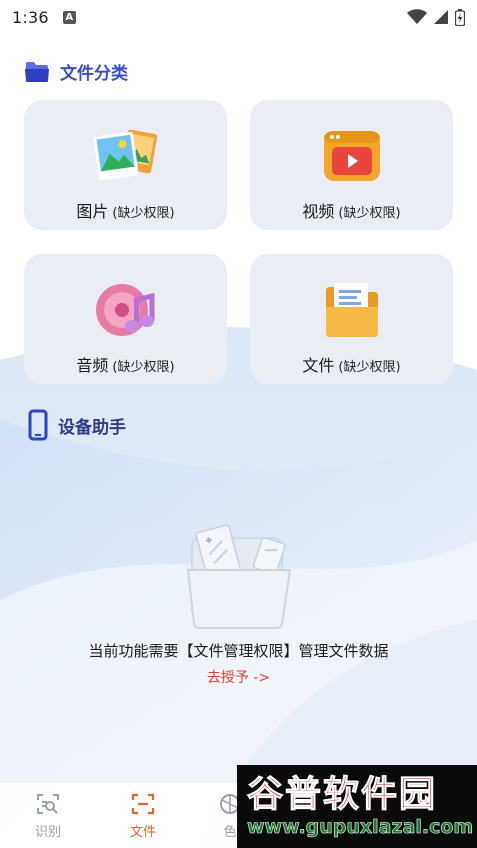 The height and width of the screenshot is (848, 477). Describe the element at coordinates (460, 17) in the screenshot. I see `battery-icon` at that location.